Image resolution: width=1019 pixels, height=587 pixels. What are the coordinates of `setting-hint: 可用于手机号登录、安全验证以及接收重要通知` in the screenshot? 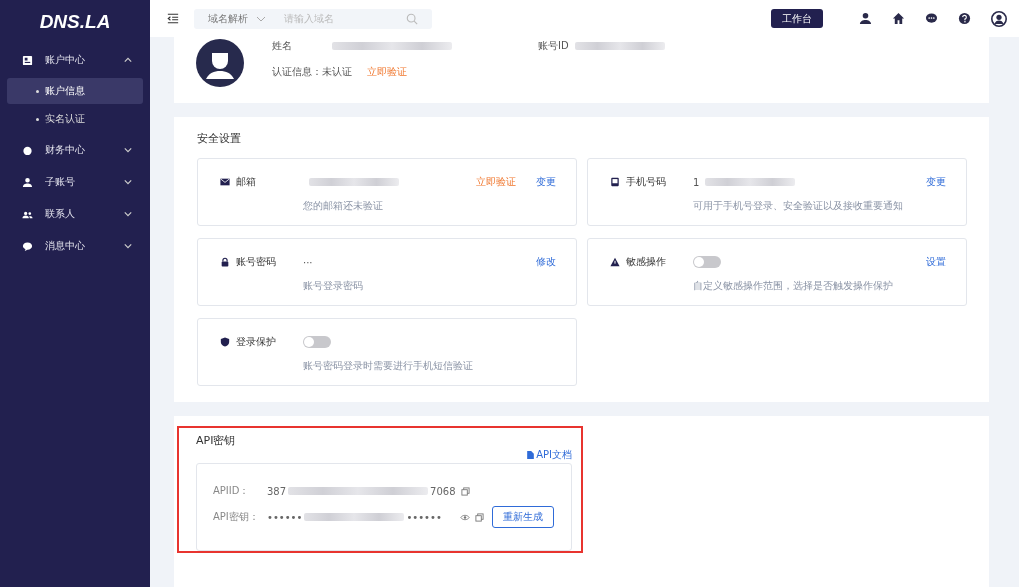 It's located at (798, 206).